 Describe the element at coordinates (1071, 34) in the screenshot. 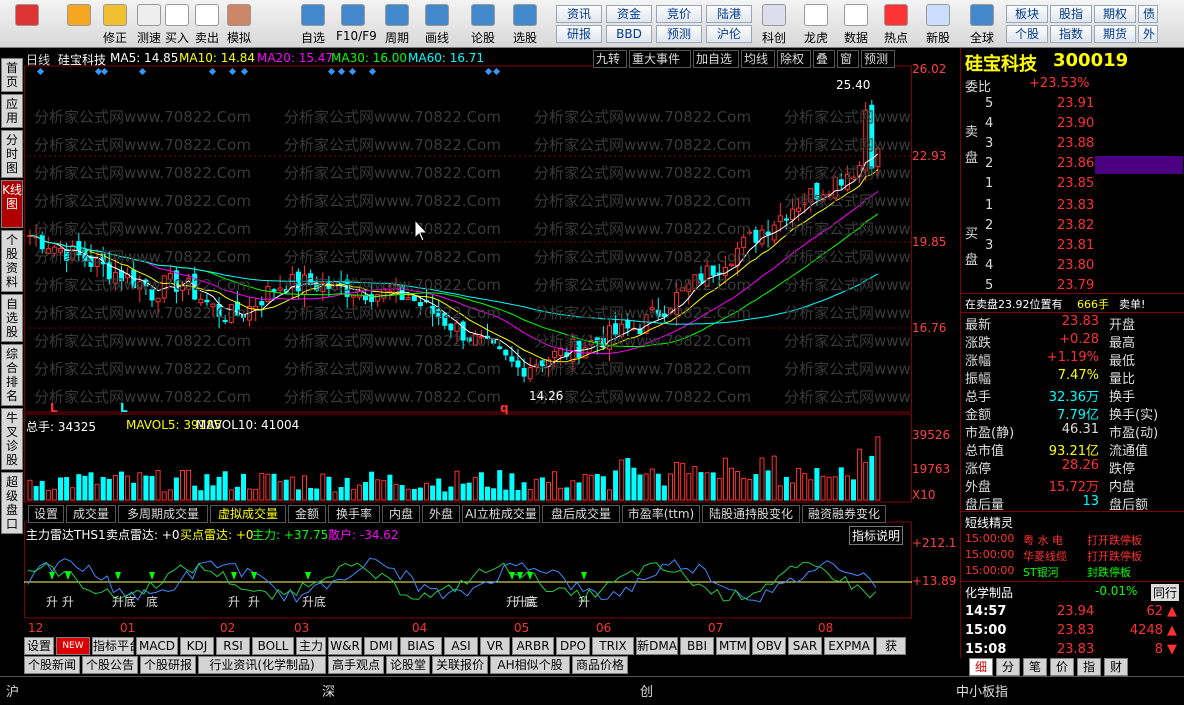

I see `toolbar-market-button: 指数` at that location.